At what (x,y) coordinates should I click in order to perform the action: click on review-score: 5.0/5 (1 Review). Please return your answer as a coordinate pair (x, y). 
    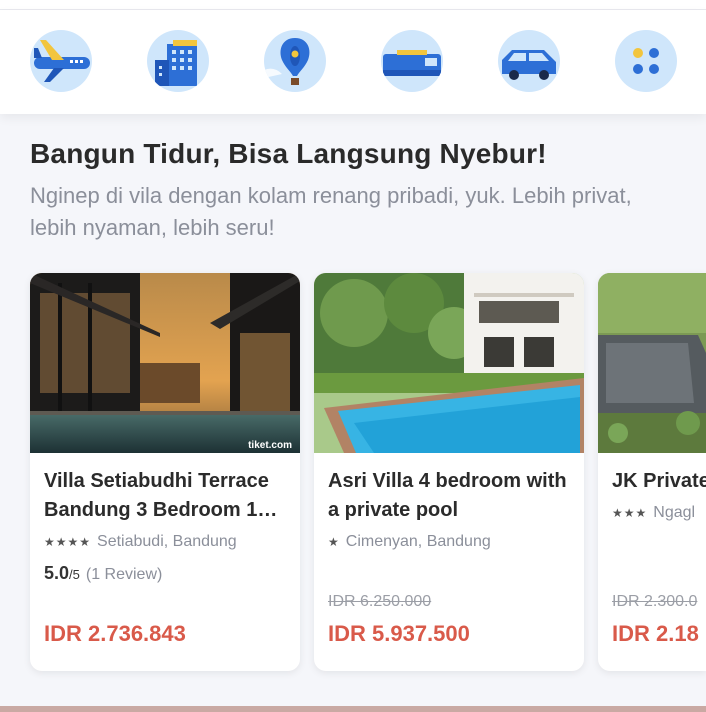
    Looking at the image, I should click on (169, 573).